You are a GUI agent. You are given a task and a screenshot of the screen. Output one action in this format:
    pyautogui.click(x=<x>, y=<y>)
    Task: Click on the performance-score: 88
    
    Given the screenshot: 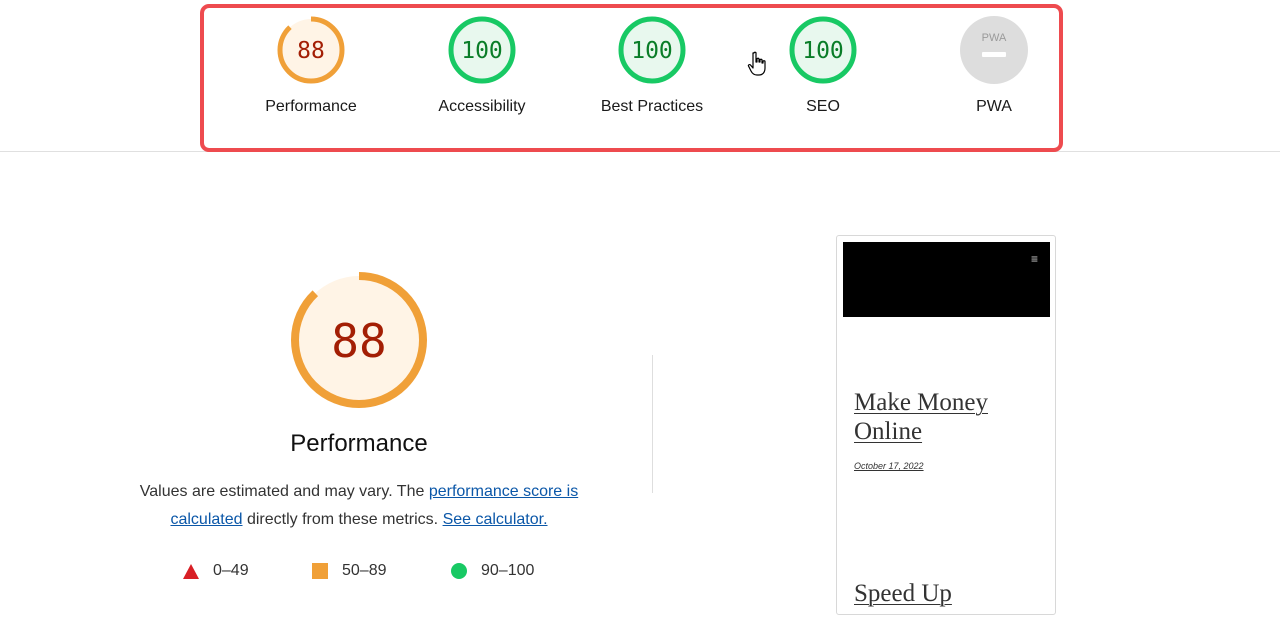 What is the action you would take?
    pyautogui.click(x=358, y=341)
    